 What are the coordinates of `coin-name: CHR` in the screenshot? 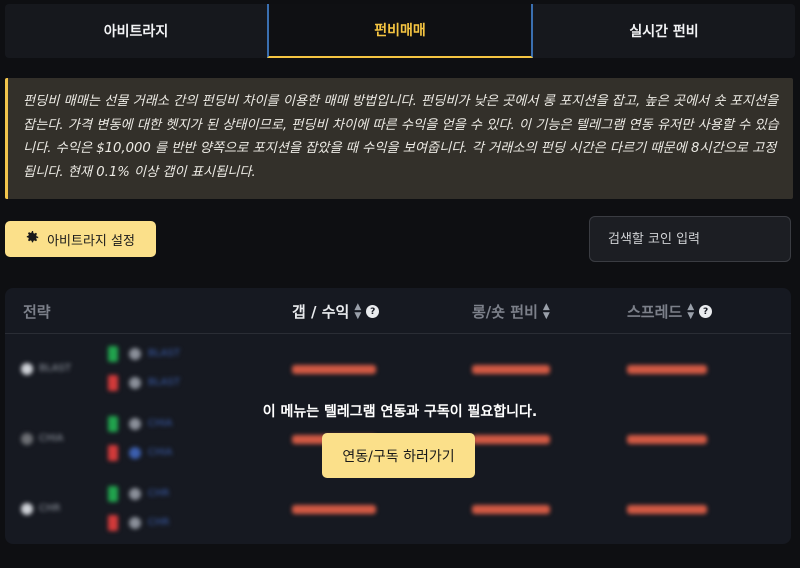 It's located at (50, 508).